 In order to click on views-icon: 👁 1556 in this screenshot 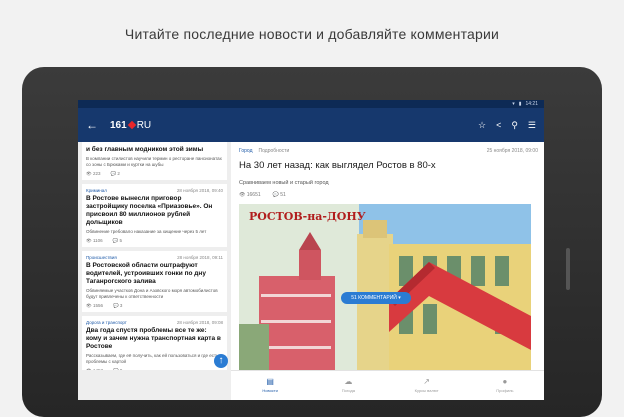, I will do `click(94, 305)`.